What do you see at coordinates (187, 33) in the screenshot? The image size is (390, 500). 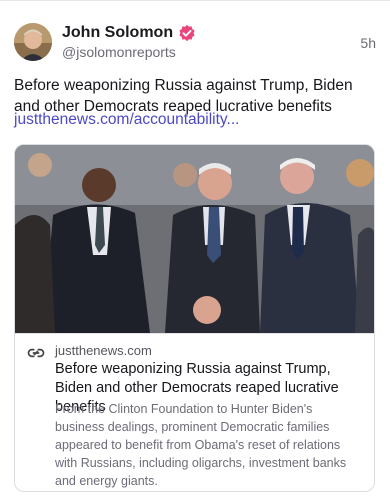 I see `verified-badge-icon` at bounding box center [187, 33].